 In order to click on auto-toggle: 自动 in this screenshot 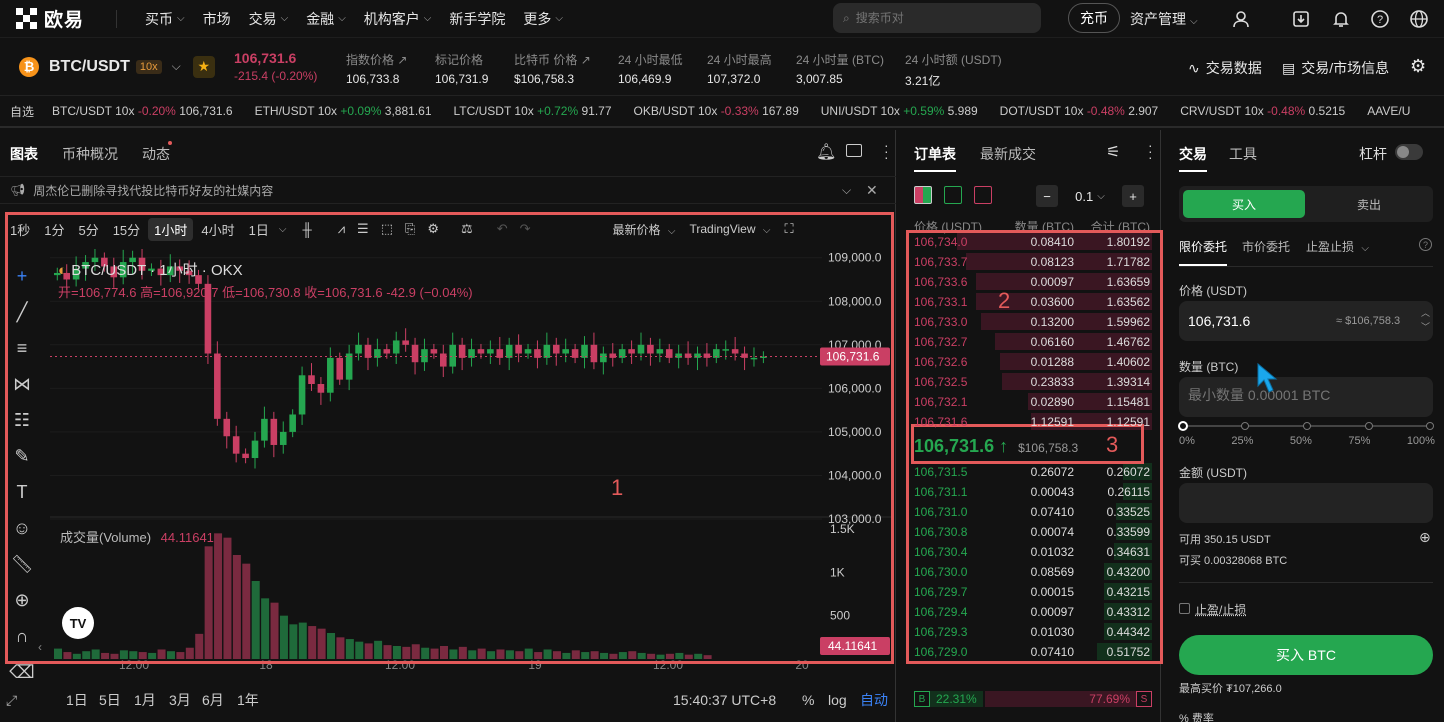, I will do `click(874, 700)`.